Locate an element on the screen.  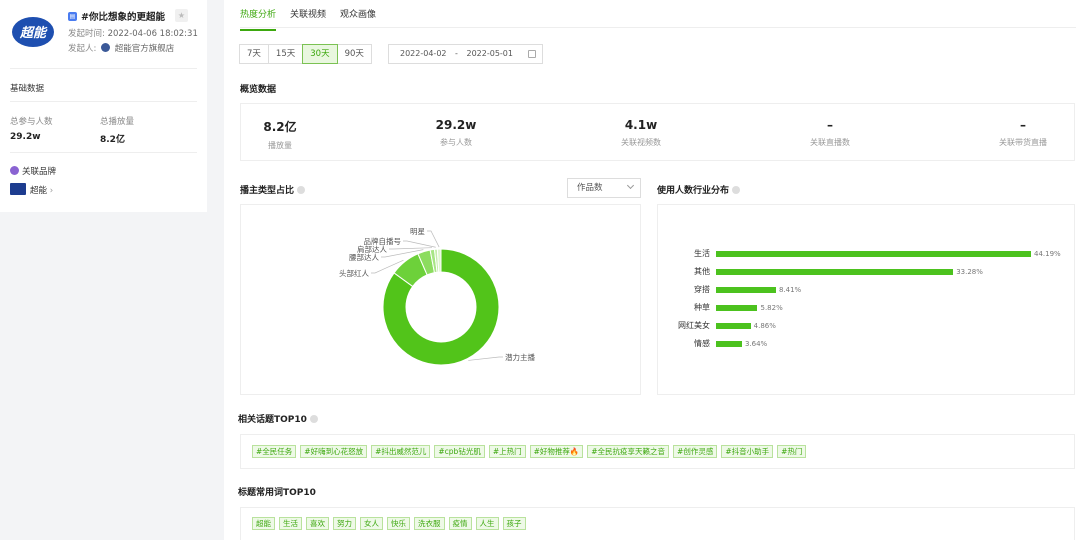
date-range-picker: 2022-04-02 - 2022-05-01 is located at coordinates (465, 54).